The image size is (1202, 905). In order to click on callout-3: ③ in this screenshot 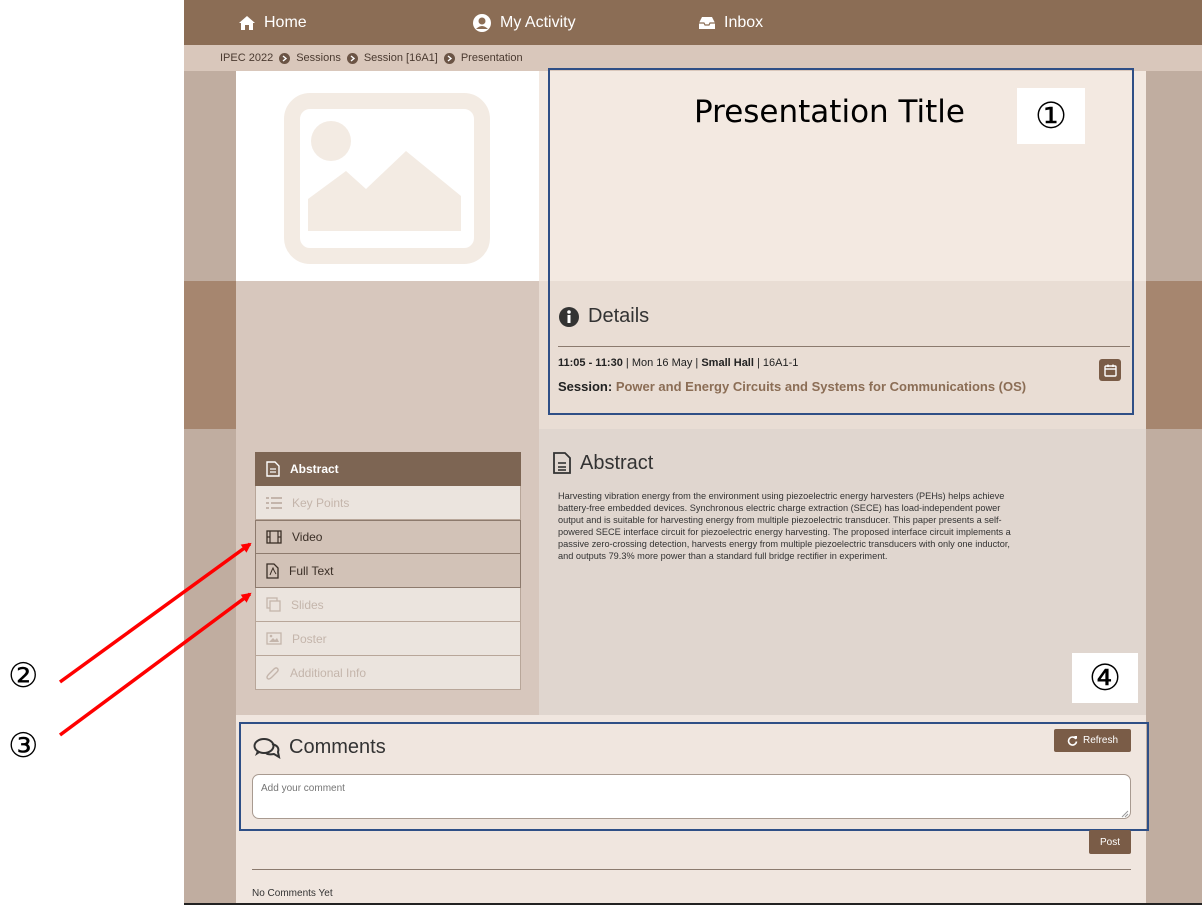, I will do `click(23, 746)`.